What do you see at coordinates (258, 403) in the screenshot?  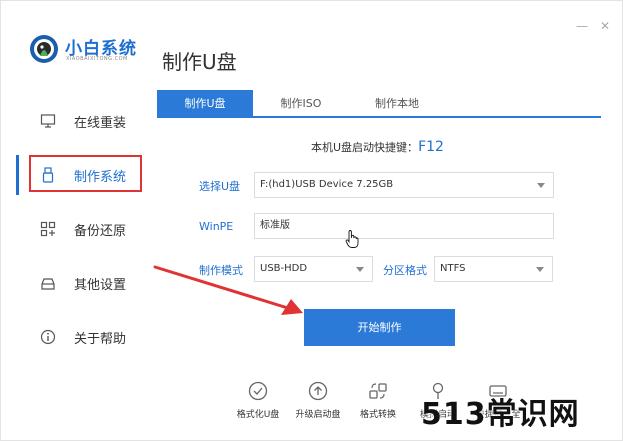 I see `tool-format-usb: 格式化U盘` at bounding box center [258, 403].